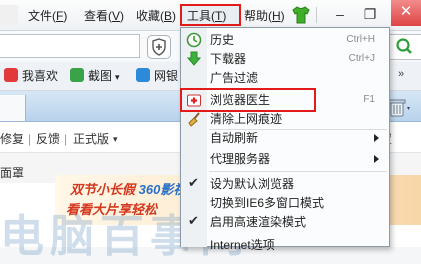 The height and width of the screenshot is (264, 421). What do you see at coordinates (194, 40) in the screenshot?
I see `clock-icon` at bounding box center [194, 40].